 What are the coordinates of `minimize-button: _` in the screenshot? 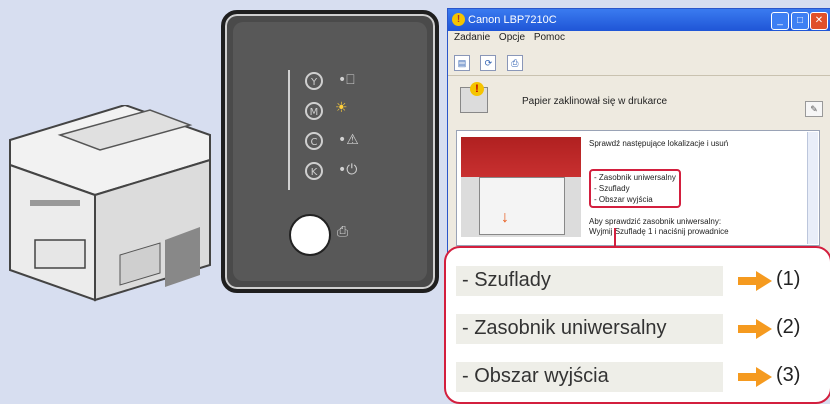 It's located at (780, 21).